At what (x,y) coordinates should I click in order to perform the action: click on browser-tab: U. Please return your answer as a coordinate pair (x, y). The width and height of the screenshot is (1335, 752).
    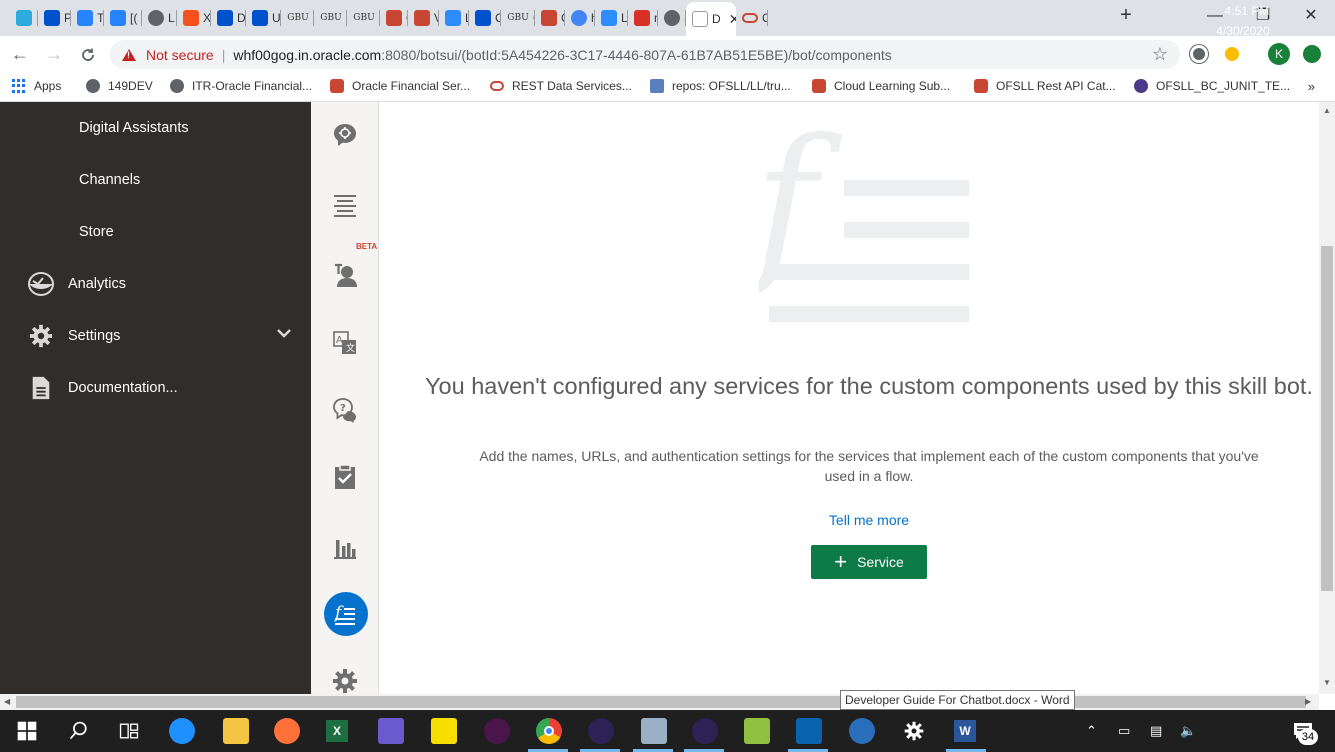
    Looking at the image, I should click on (263, 18).